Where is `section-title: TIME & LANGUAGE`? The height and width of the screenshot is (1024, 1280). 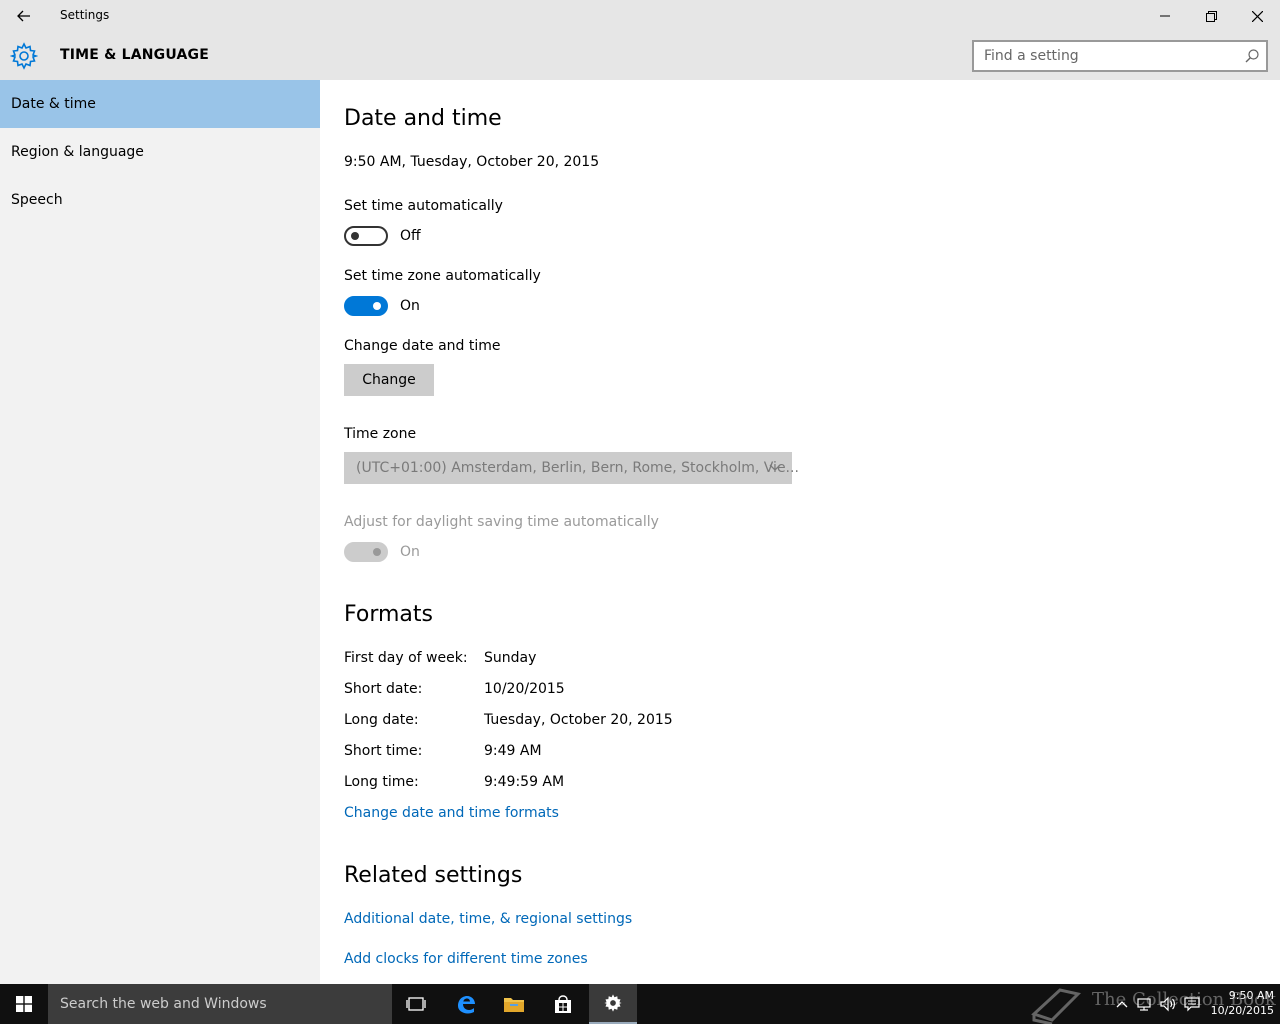 section-title: TIME & LANGUAGE is located at coordinates (135, 55).